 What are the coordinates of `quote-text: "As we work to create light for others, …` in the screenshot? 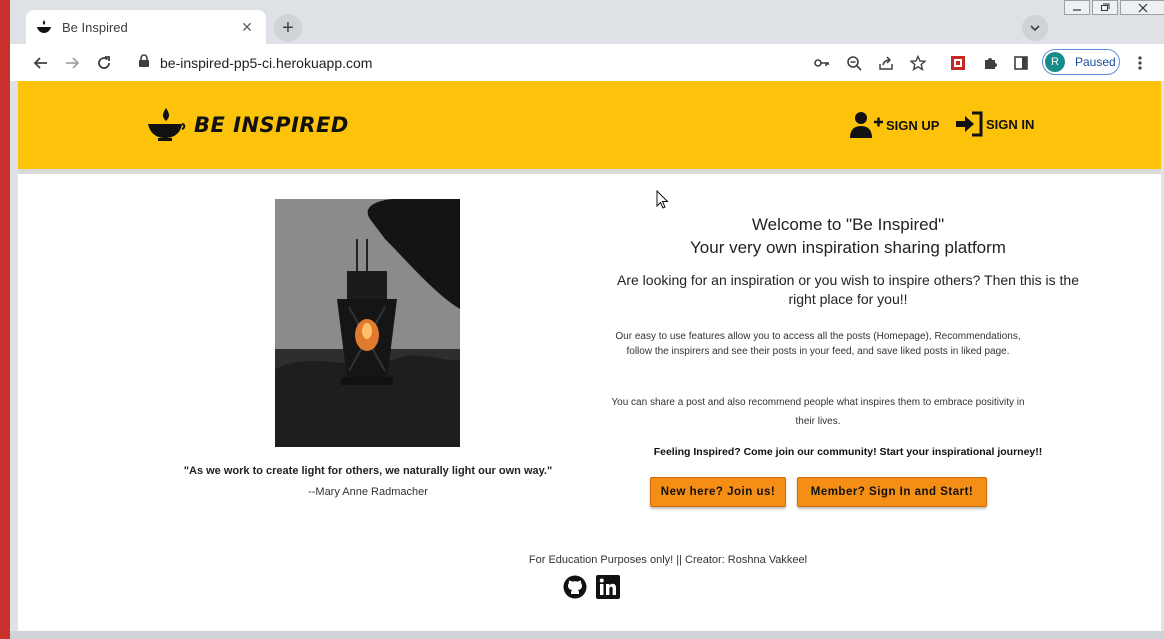 It's located at (368, 471).